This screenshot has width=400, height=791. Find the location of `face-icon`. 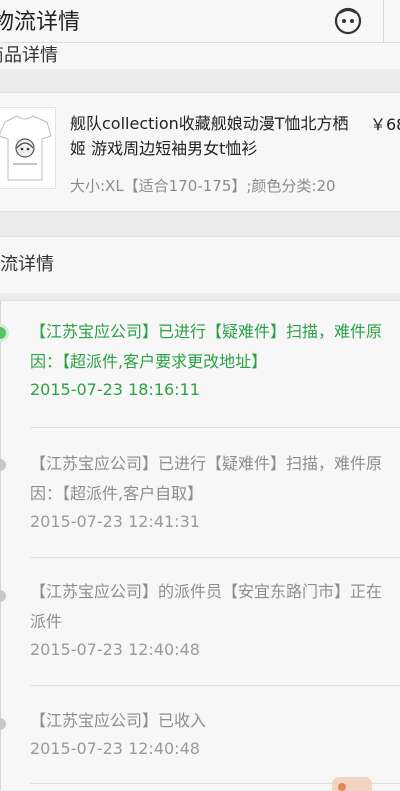

face-icon is located at coordinates (348, 21).